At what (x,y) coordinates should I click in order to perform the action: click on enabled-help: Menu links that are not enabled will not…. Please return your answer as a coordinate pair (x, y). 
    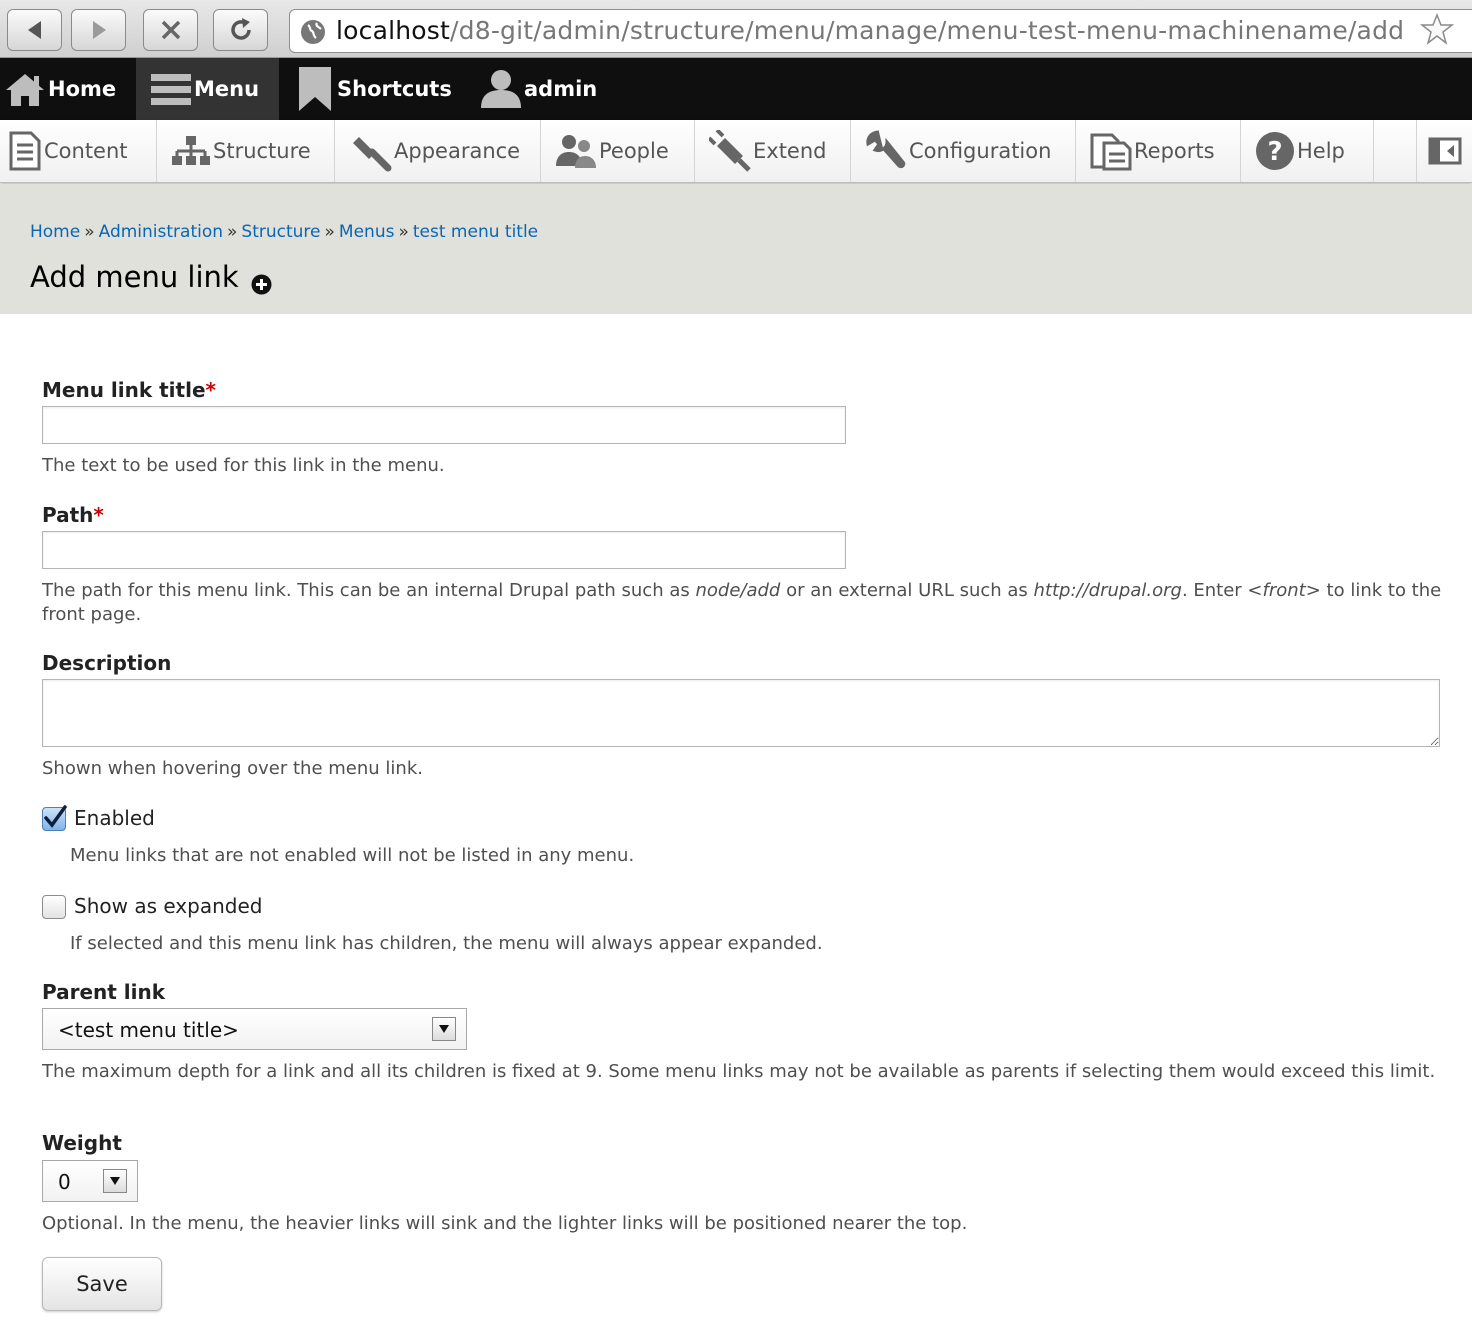
    Looking at the image, I should click on (352, 855).